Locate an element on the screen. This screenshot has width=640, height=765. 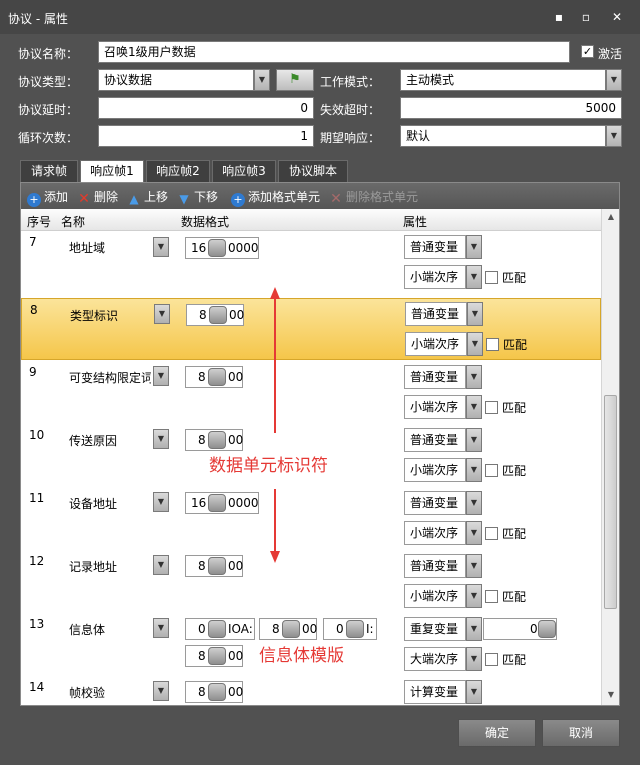
protocol-name-input: 召唤1级用户数据 is located at coordinates (334, 52).